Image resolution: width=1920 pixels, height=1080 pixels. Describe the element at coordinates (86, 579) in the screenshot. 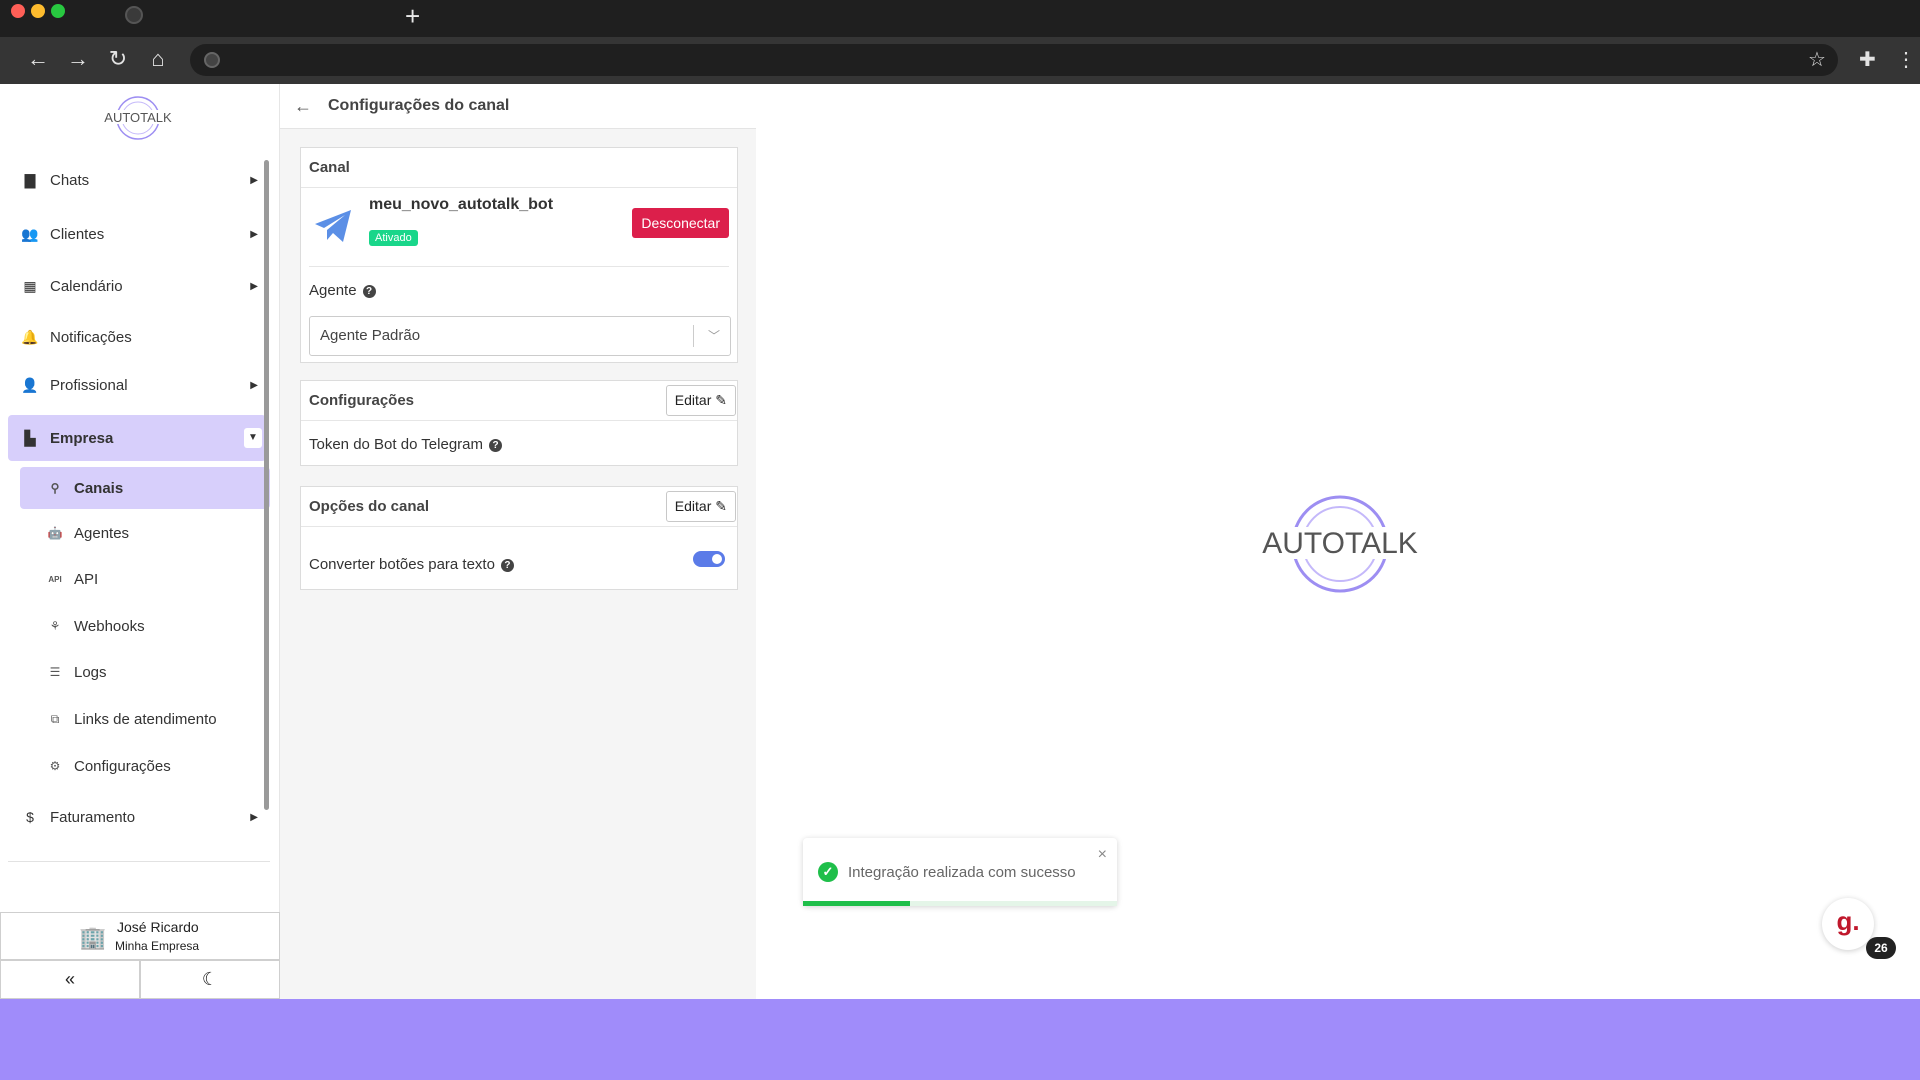

I see `sidebar-item-label: API` at that location.